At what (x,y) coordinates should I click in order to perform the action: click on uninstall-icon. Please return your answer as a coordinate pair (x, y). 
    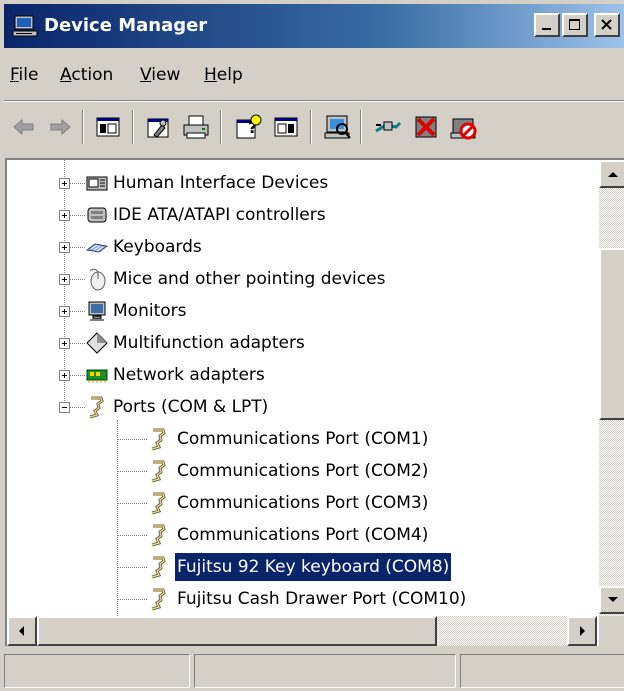
    Looking at the image, I should click on (426, 127).